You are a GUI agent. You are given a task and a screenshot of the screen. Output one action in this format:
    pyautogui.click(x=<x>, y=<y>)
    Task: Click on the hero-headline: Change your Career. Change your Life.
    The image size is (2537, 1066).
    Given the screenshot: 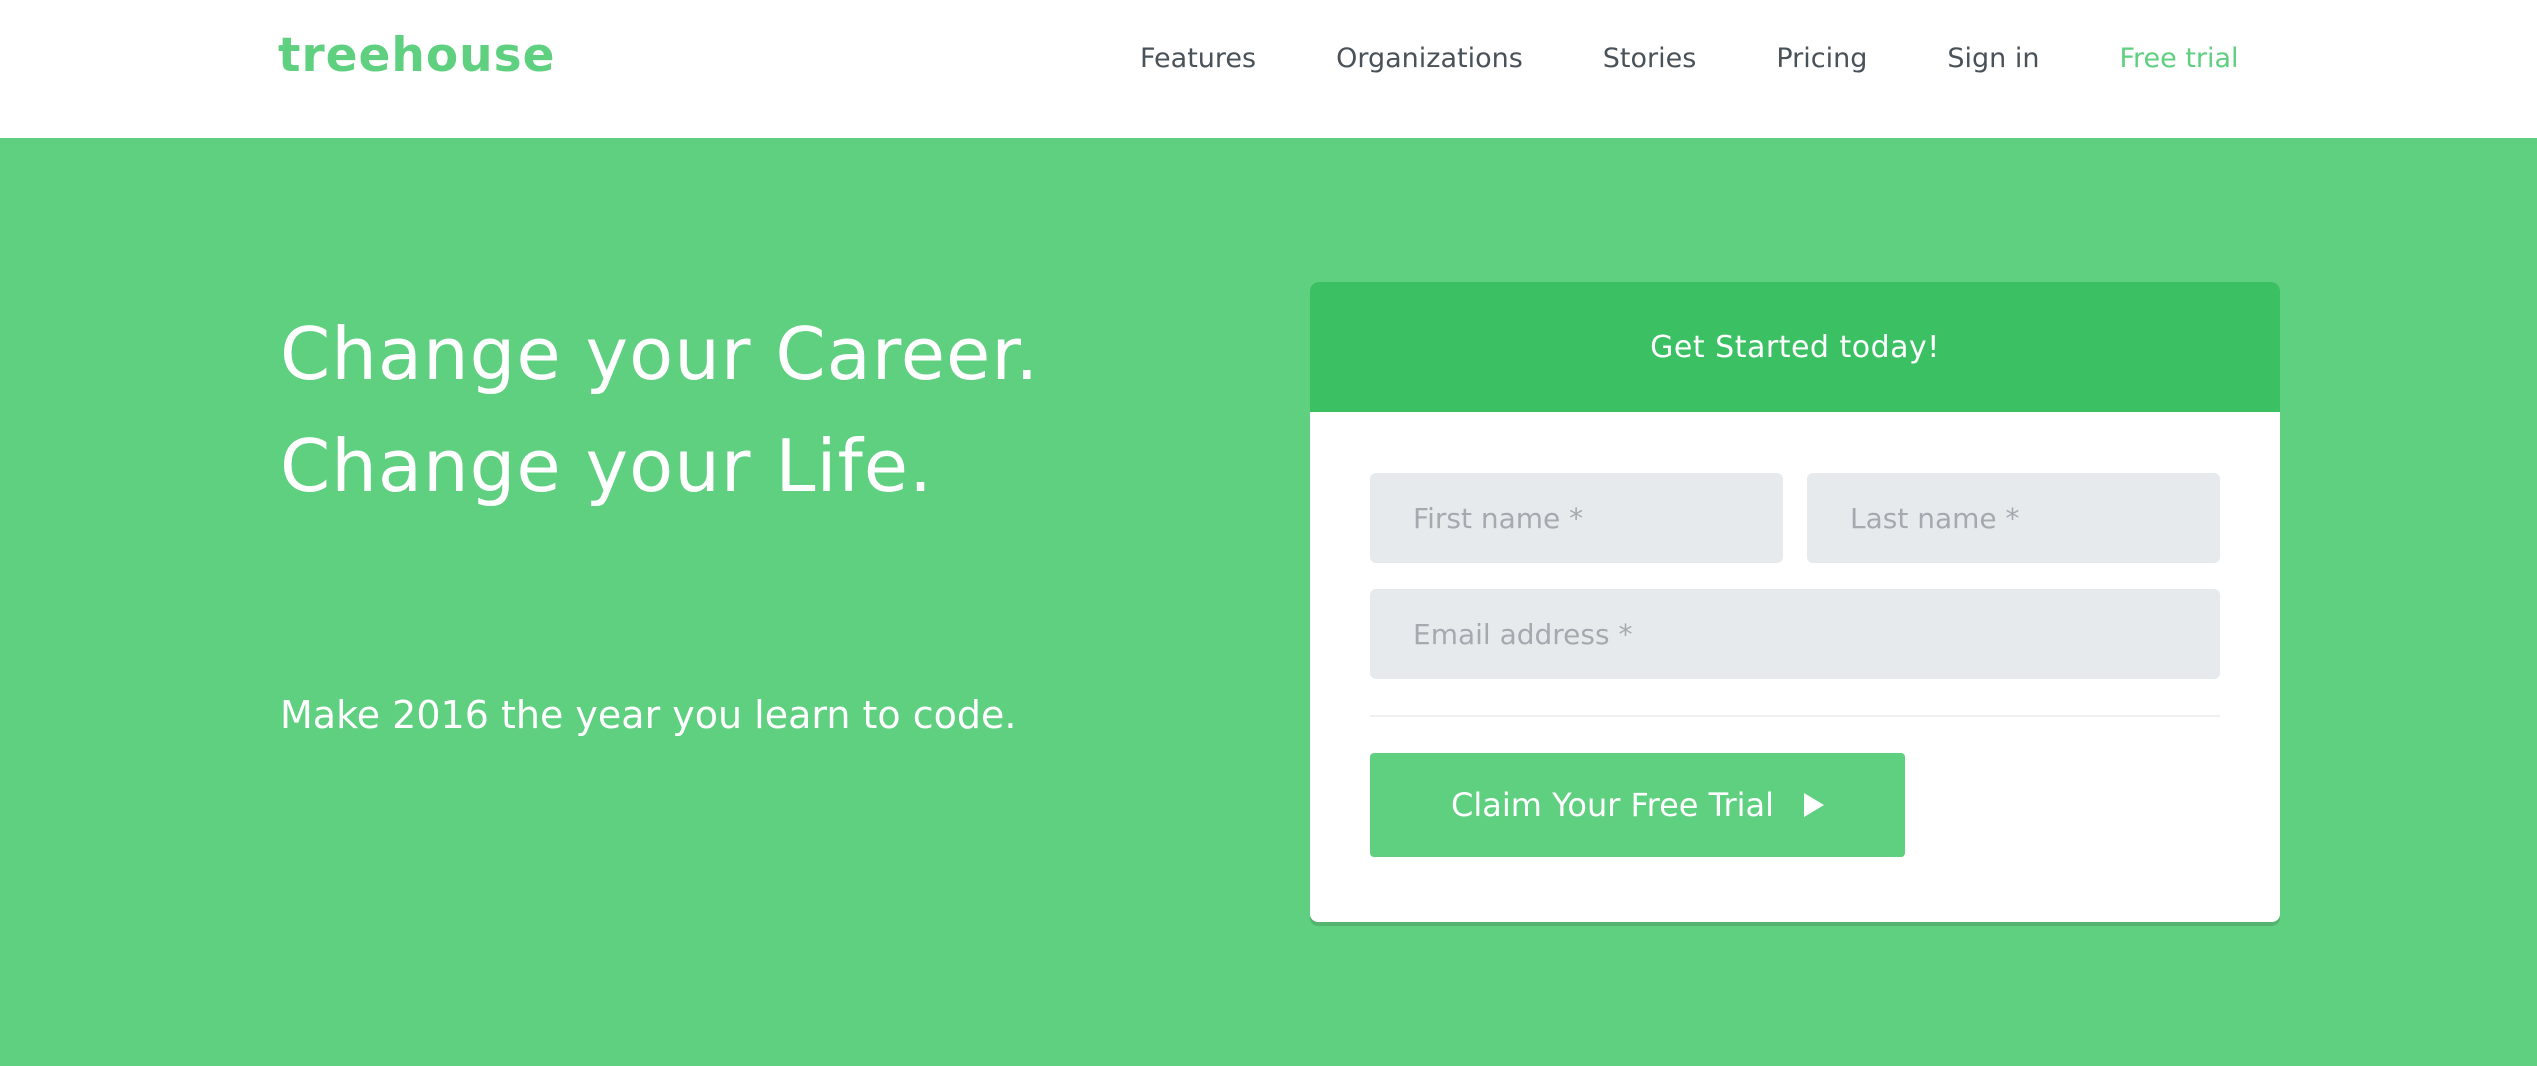 What is the action you would take?
    pyautogui.click(x=659, y=410)
    